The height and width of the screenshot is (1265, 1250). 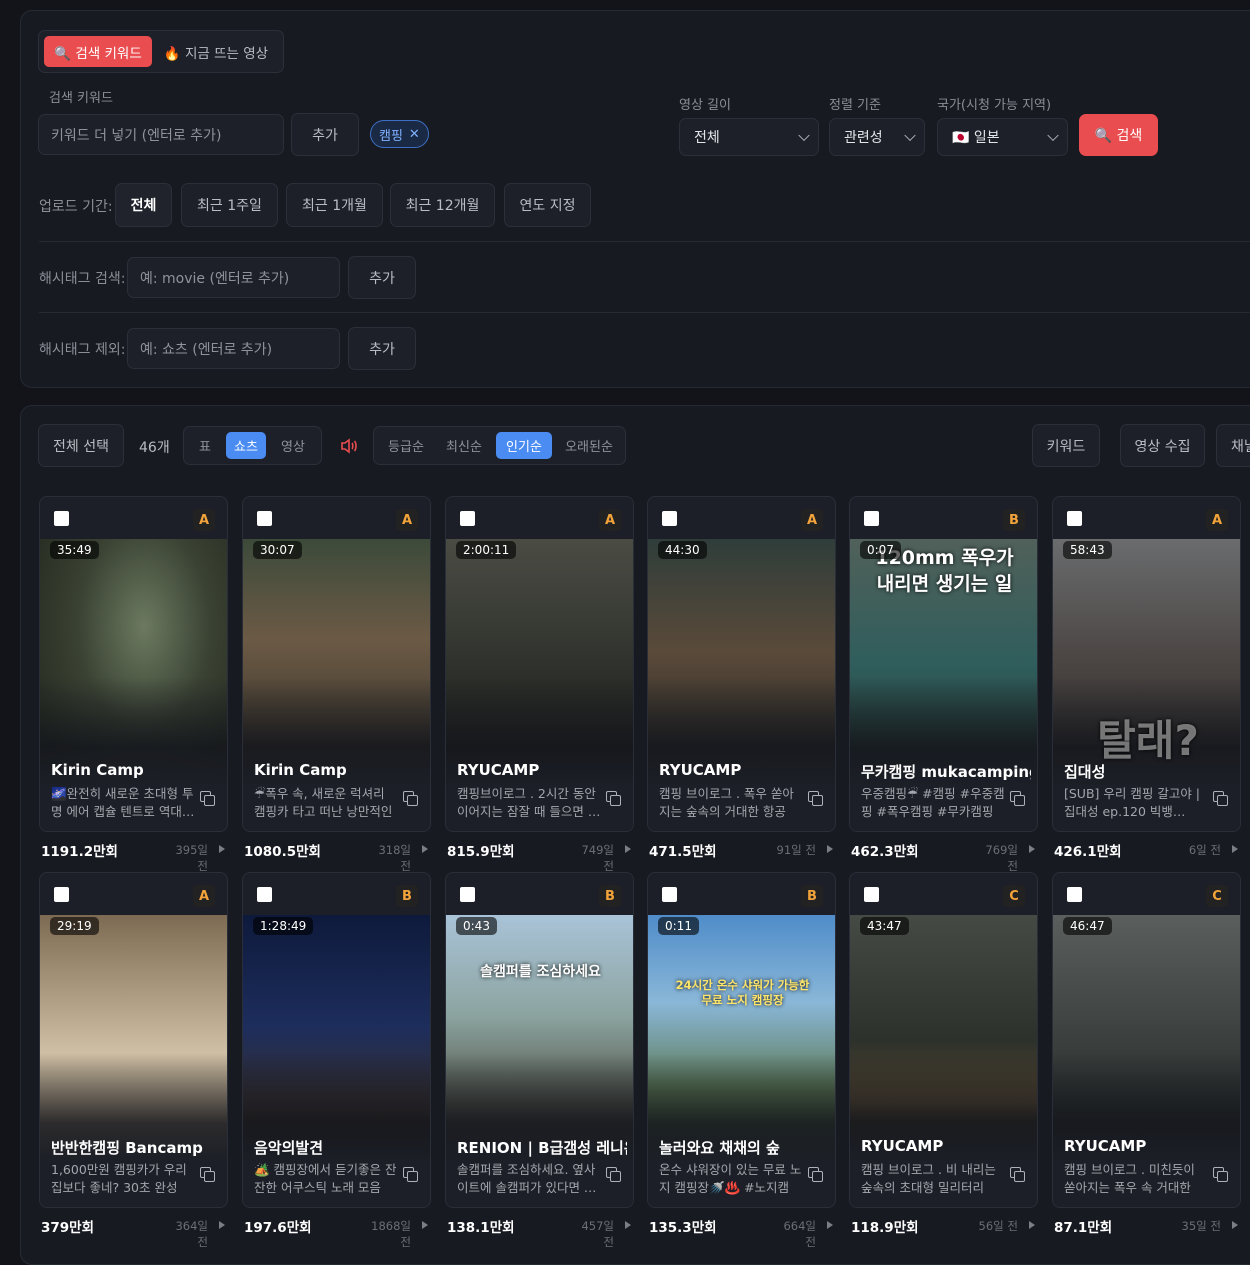 What do you see at coordinates (1162, 445) in the screenshot?
I see `toolbar-button: 영상 수집` at bounding box center [1162, 445].